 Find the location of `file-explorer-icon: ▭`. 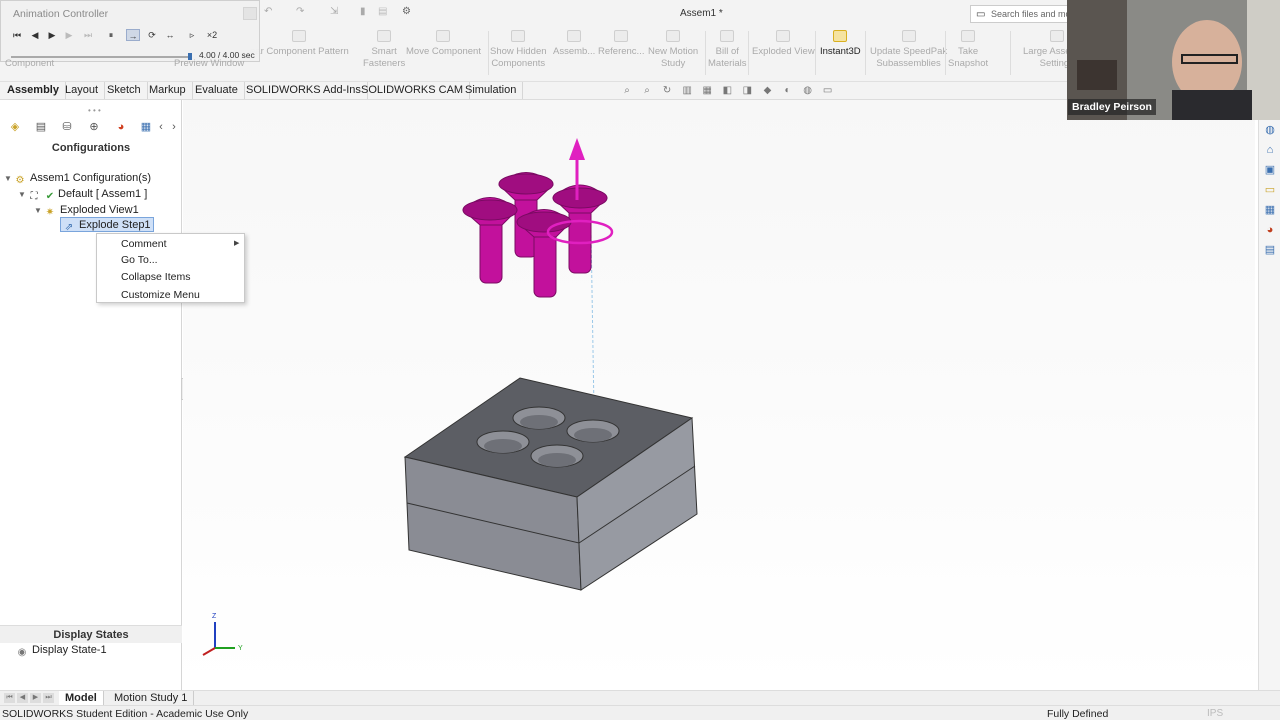

file-explorer-icon: ▭ is located at coordinates (1270, 190).